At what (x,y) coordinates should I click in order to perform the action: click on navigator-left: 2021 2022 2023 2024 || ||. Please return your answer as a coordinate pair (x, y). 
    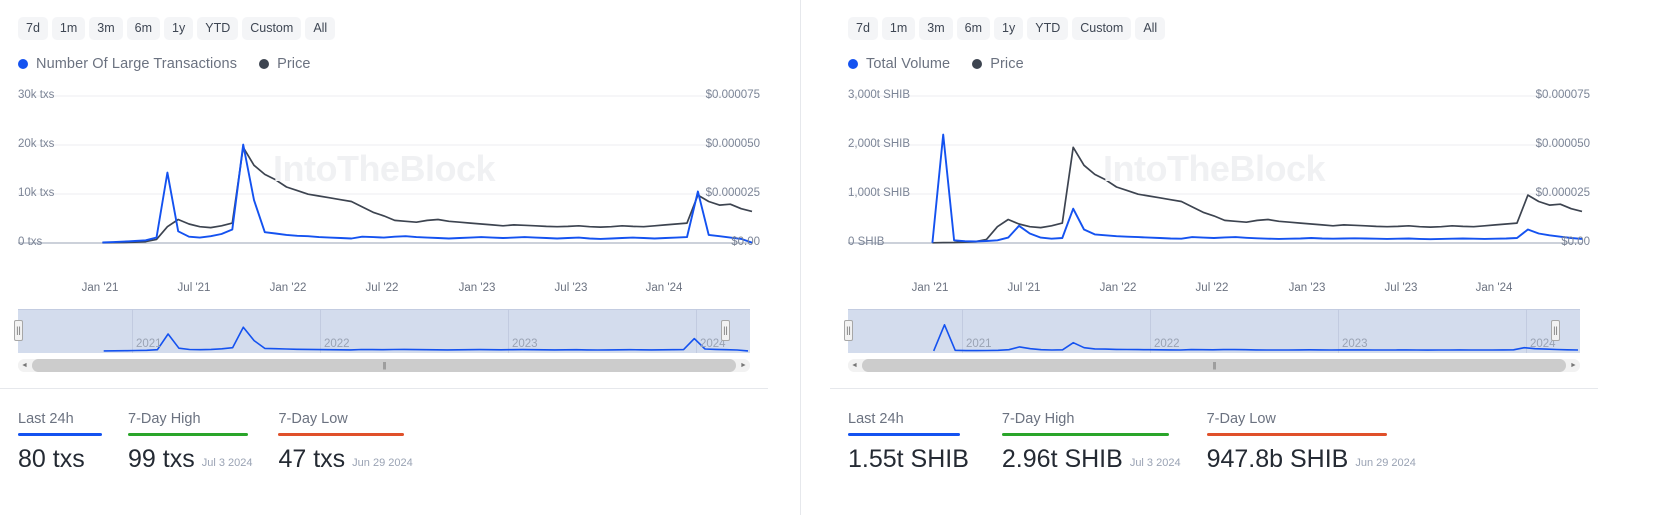
    Looking at the image, I should click on (382, 331).